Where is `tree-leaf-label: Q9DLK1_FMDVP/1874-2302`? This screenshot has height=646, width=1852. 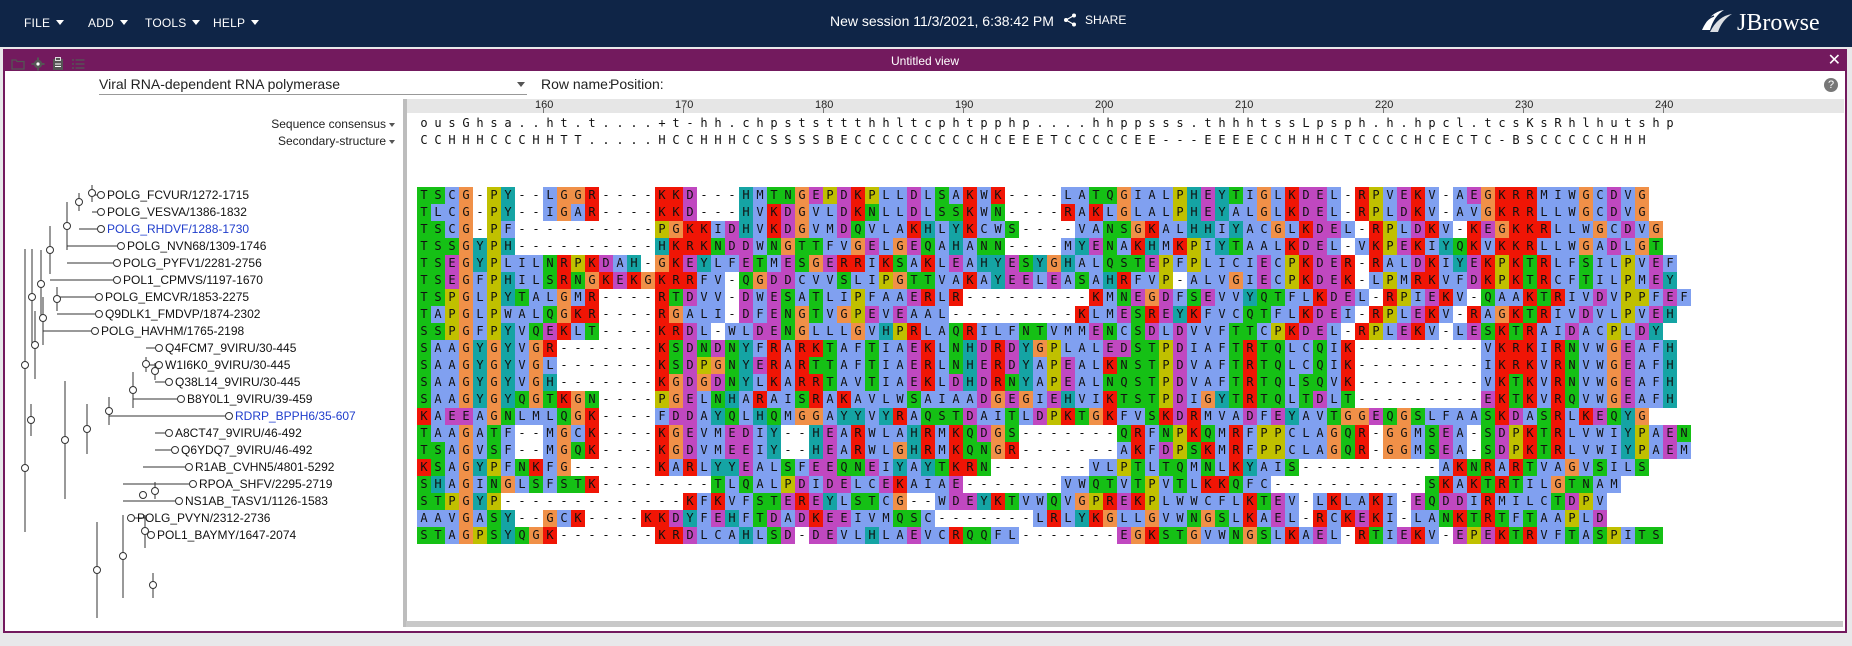 tree-leaf-label: Q9DLK1_FMDVP/1874-2302 is located at coordinates (182, 314).